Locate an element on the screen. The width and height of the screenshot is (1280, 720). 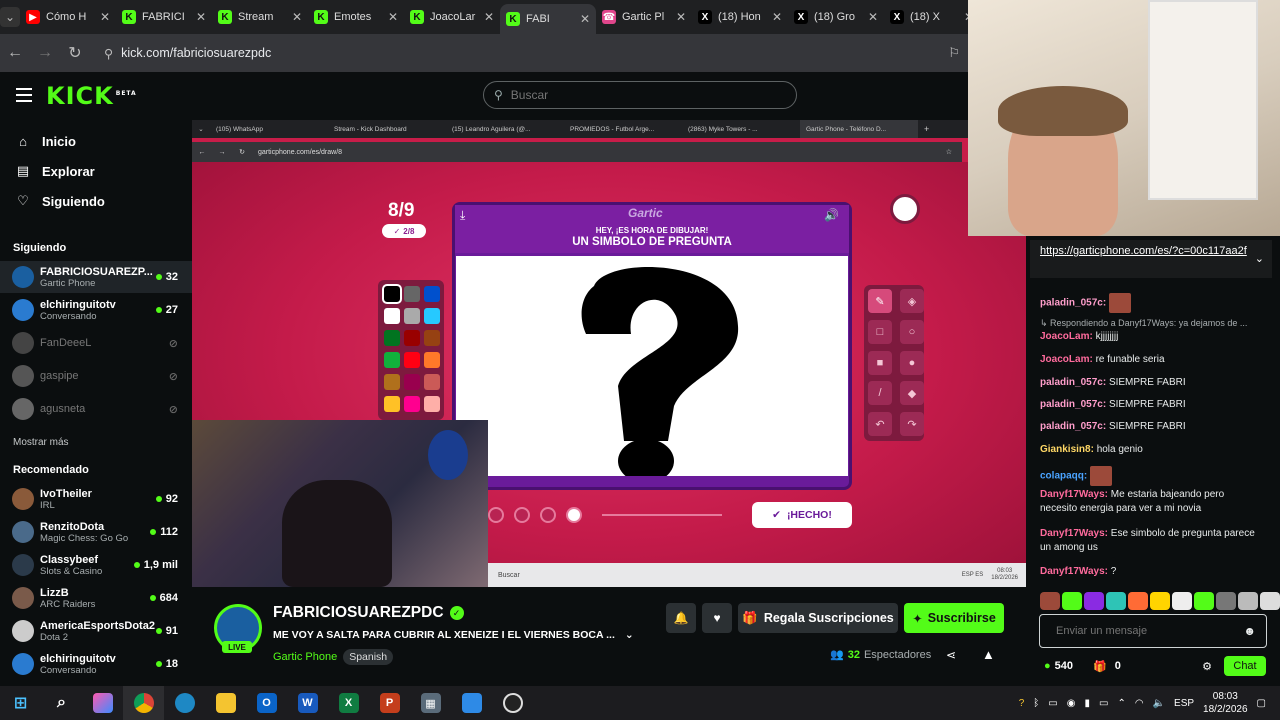
edge-button is located at coordinates (184, 703).